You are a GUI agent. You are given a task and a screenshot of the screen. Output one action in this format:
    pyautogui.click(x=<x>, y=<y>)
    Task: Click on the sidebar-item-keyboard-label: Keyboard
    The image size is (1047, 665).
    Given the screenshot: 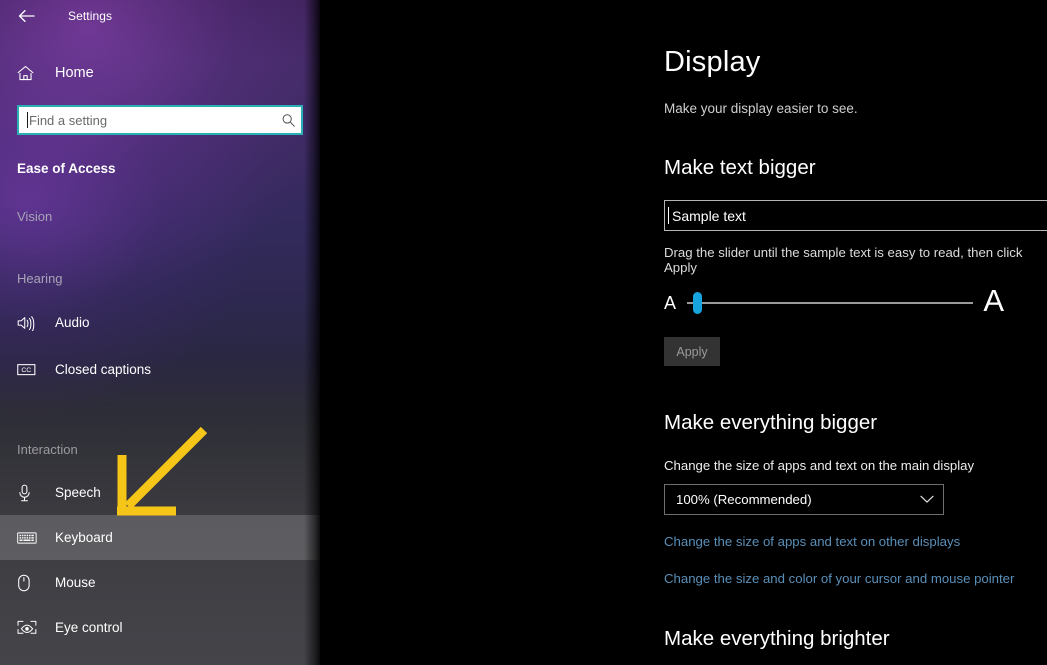 What is the action you would take?
    pyautogui.click(x=84, y=537)
    